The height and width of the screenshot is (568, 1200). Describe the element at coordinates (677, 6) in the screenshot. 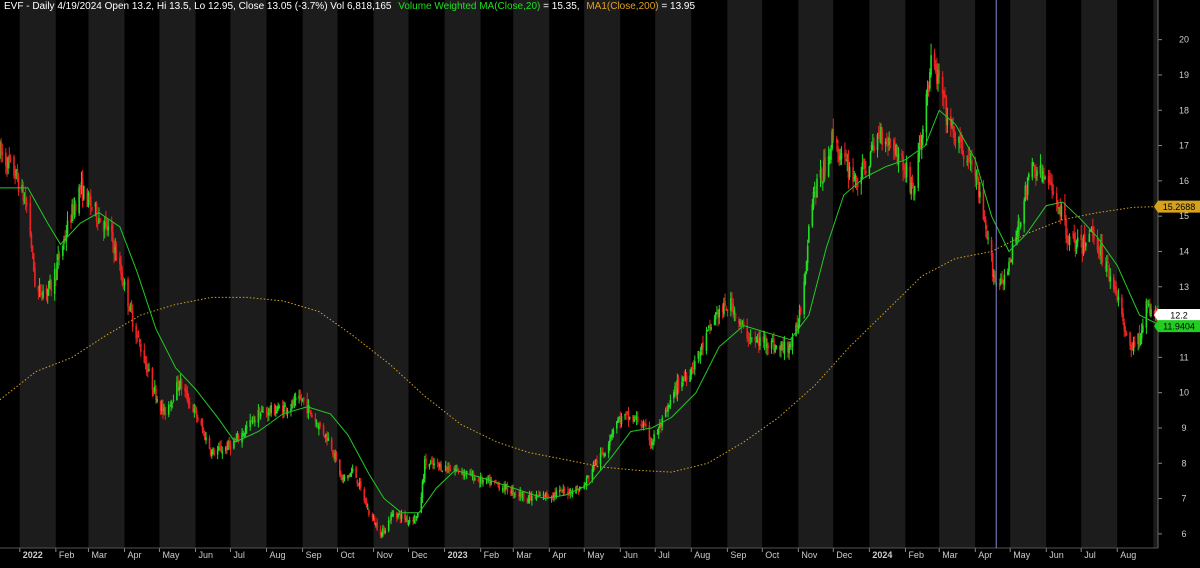

I see `header-ma-value: = 13.95` at that location.